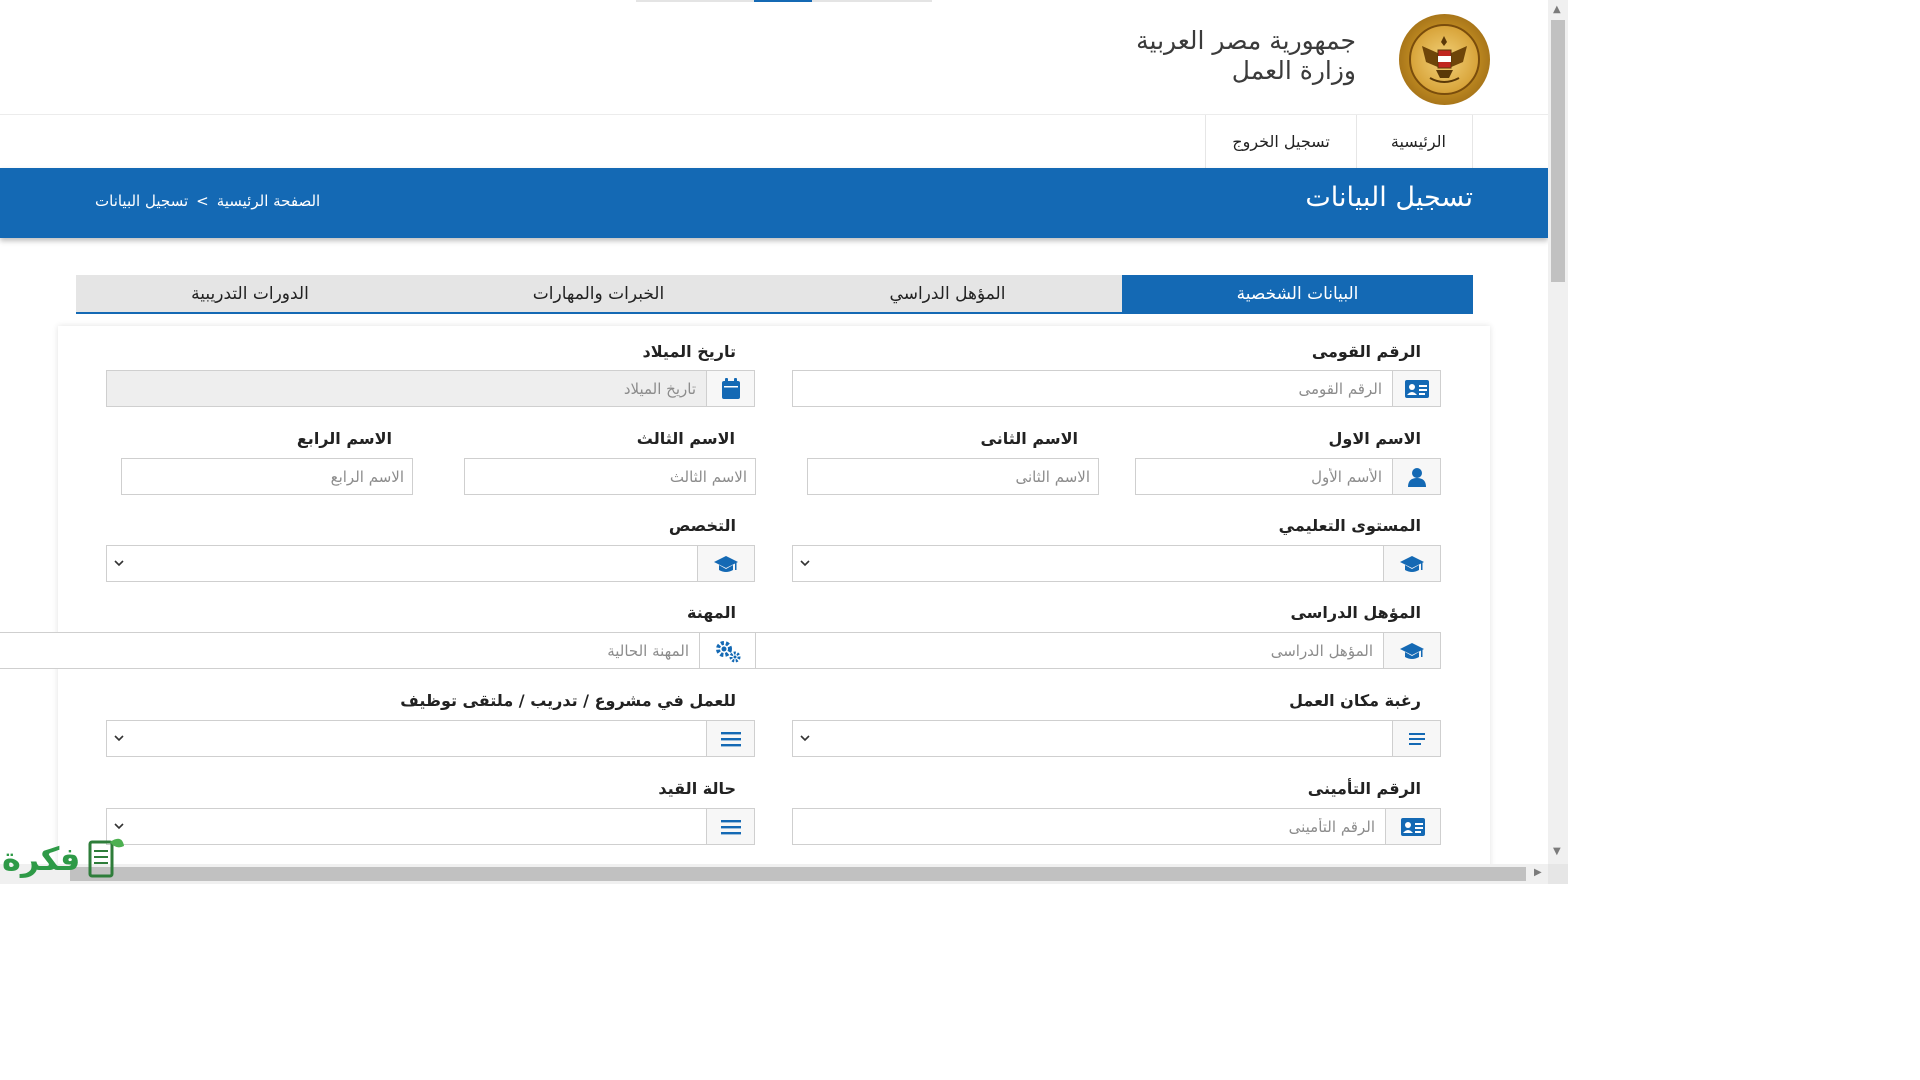  Describe the element at coordinates (349, 650) in the screenshot. I see `profession-input` at that location.